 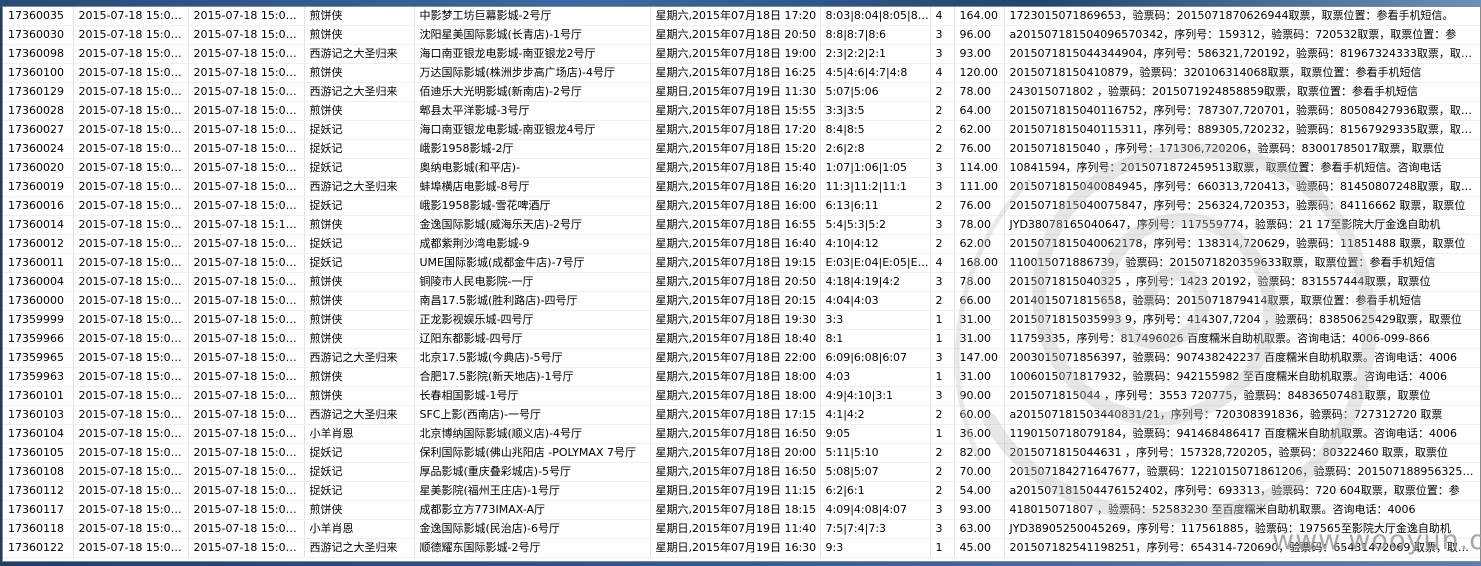 What do you see at coordinates (246, 187) in the screenshot?
I see `cell-pay-time: 2015-07-18 15:05:33` at bounding box center [246, 187].